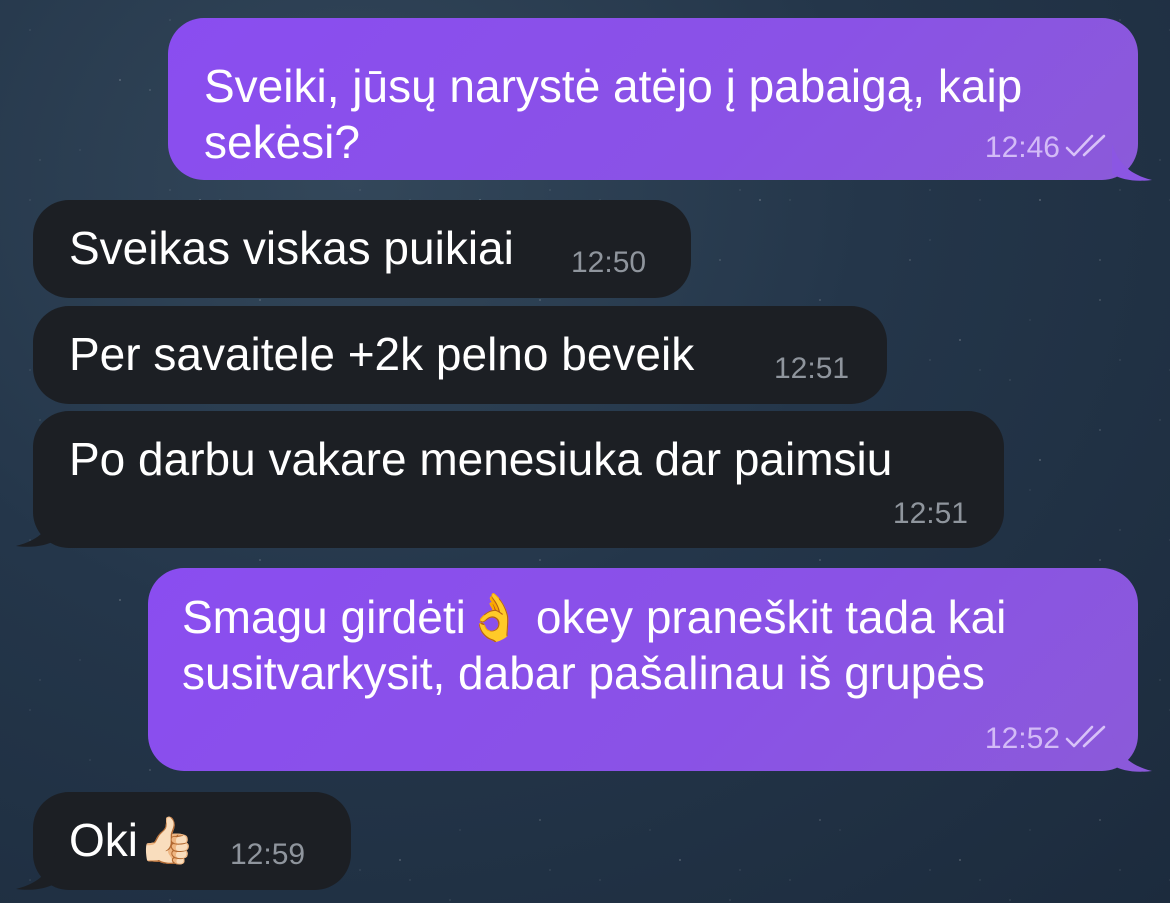 The image size is (1170, 903). I want to click on message-text: Oki👍🏻, so click(132, 840).